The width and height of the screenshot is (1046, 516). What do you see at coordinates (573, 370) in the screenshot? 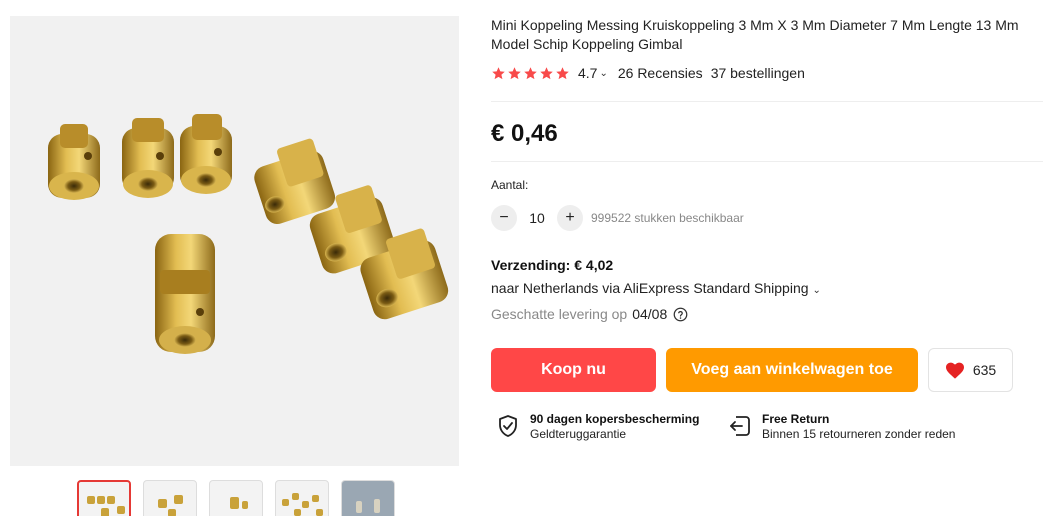
I see `buy-now-button: Koop nu` at bounding box center [573, 370].